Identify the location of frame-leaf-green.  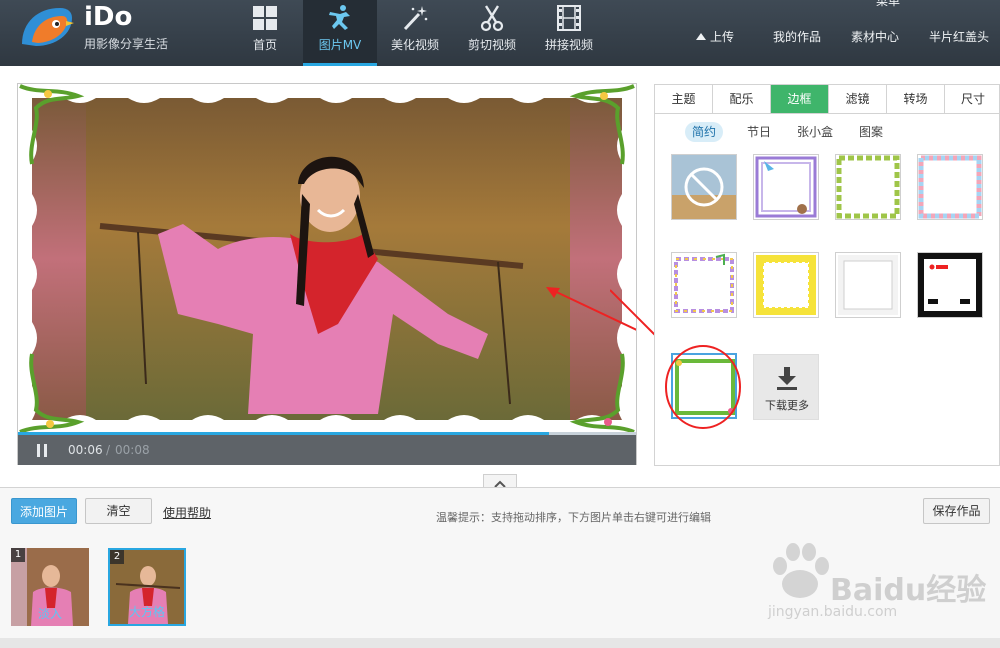
(868, 187).